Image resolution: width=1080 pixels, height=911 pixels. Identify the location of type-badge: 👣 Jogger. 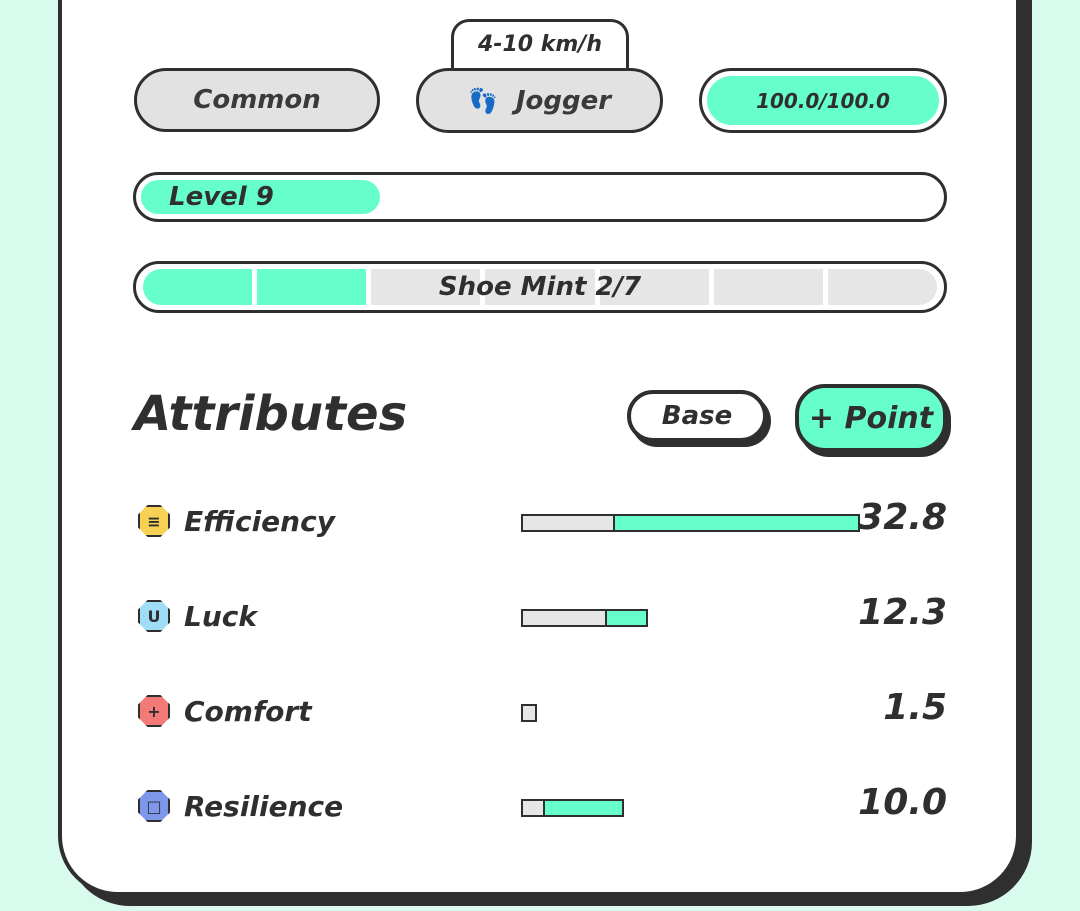
(539, 100).